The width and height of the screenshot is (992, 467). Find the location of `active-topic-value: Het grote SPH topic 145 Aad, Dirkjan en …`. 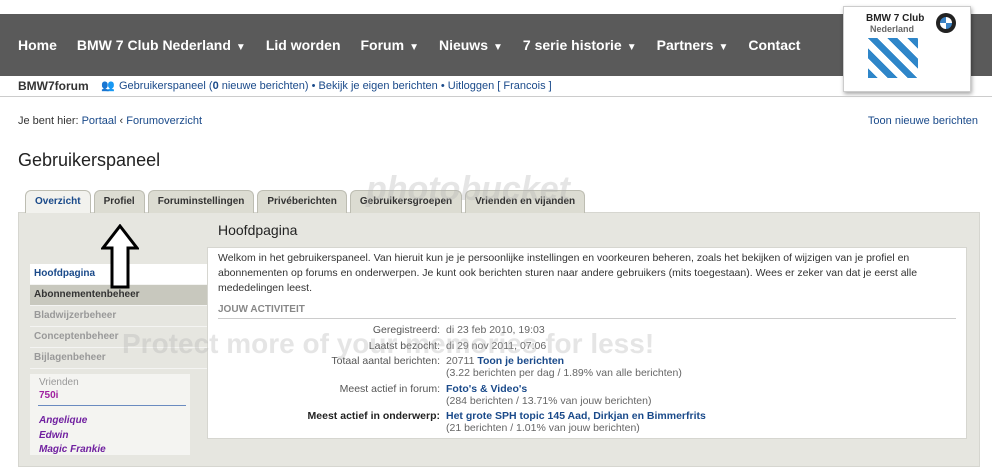

active-topic-value: Het grote SPH topic 145 Aad, Dirkjan en … is located at coordinates (576, 416).